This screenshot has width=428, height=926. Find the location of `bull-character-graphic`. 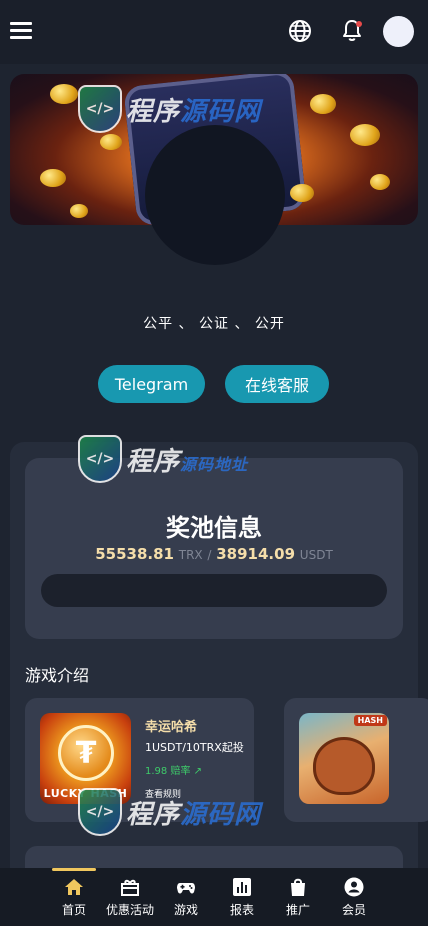

bull-character-graphic is located at coordinates (344, 766).